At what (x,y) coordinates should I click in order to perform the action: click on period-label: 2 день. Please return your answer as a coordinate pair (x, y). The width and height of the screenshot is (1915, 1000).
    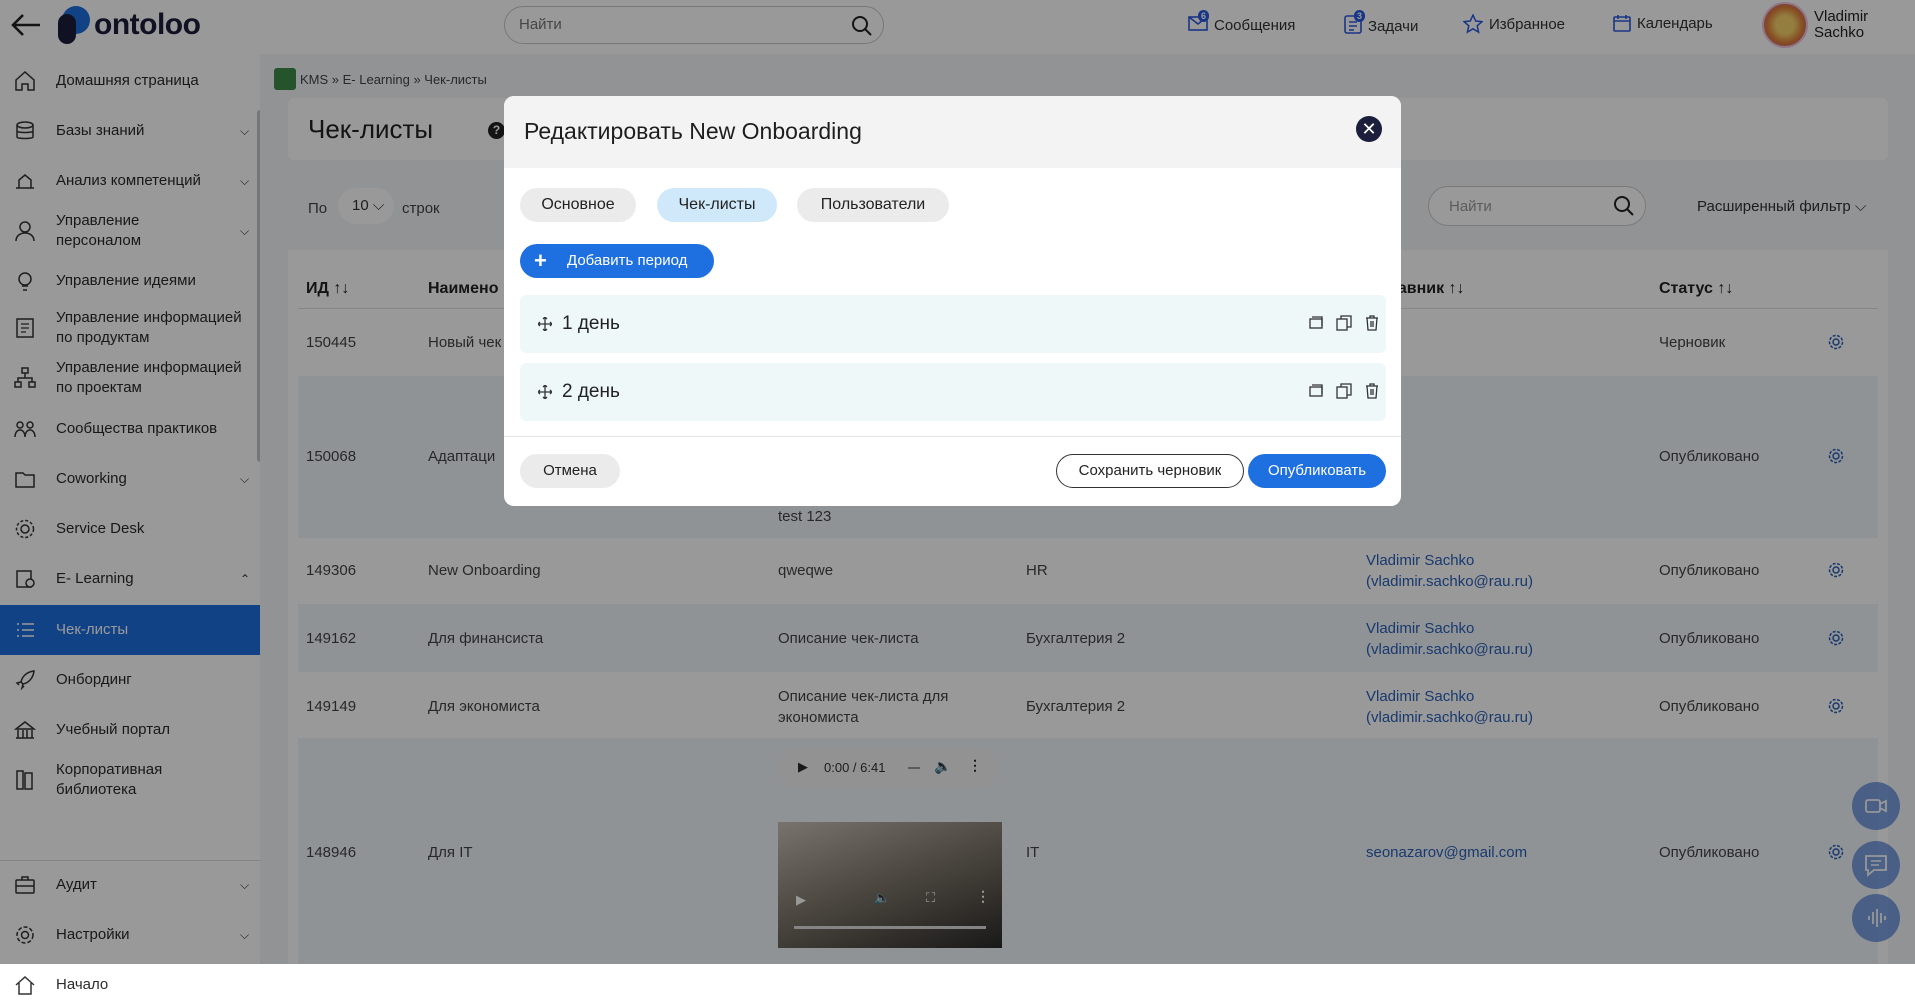
    Looking at the image, I should click on (591, 391).